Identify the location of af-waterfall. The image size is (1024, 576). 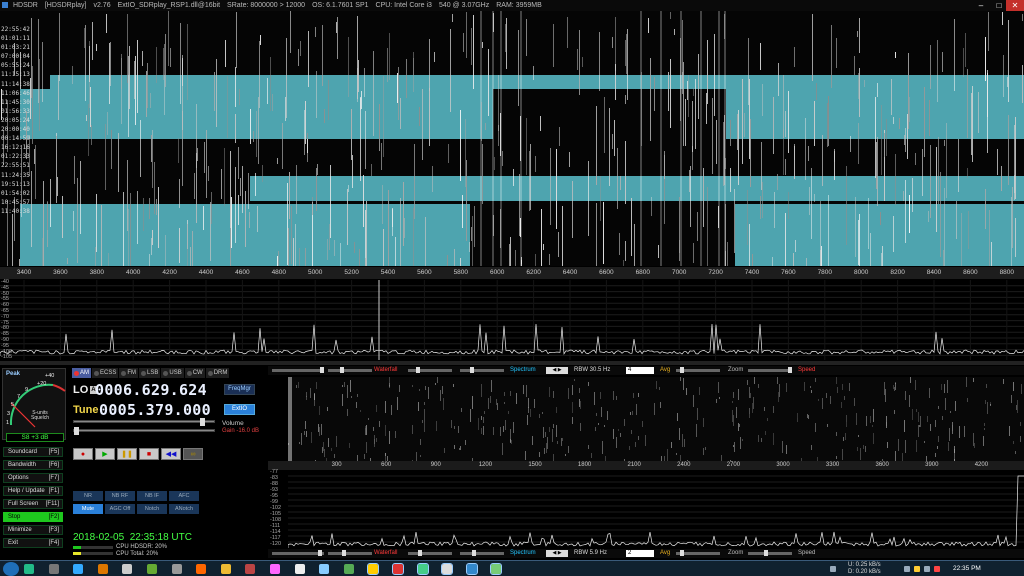
(656, 424).